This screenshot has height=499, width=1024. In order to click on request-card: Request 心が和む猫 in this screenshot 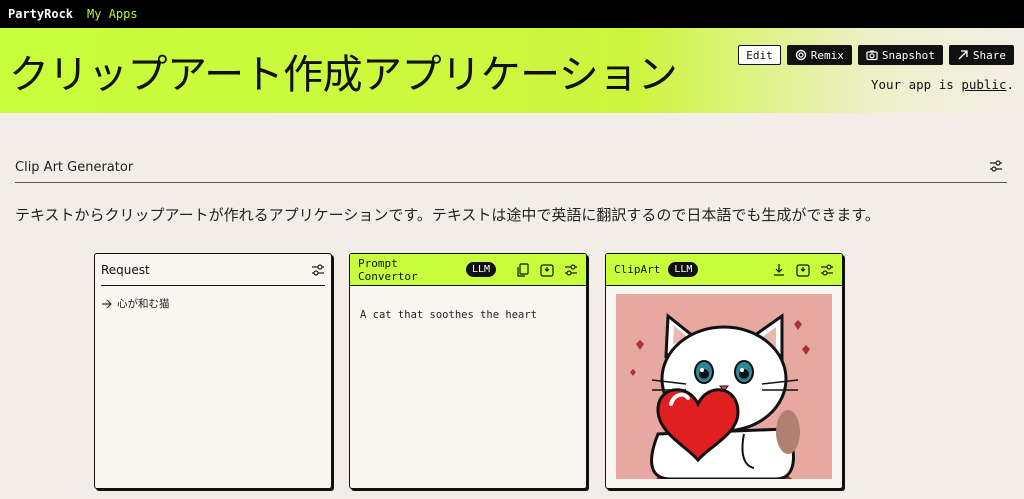, I will do `click(213, 371)`.